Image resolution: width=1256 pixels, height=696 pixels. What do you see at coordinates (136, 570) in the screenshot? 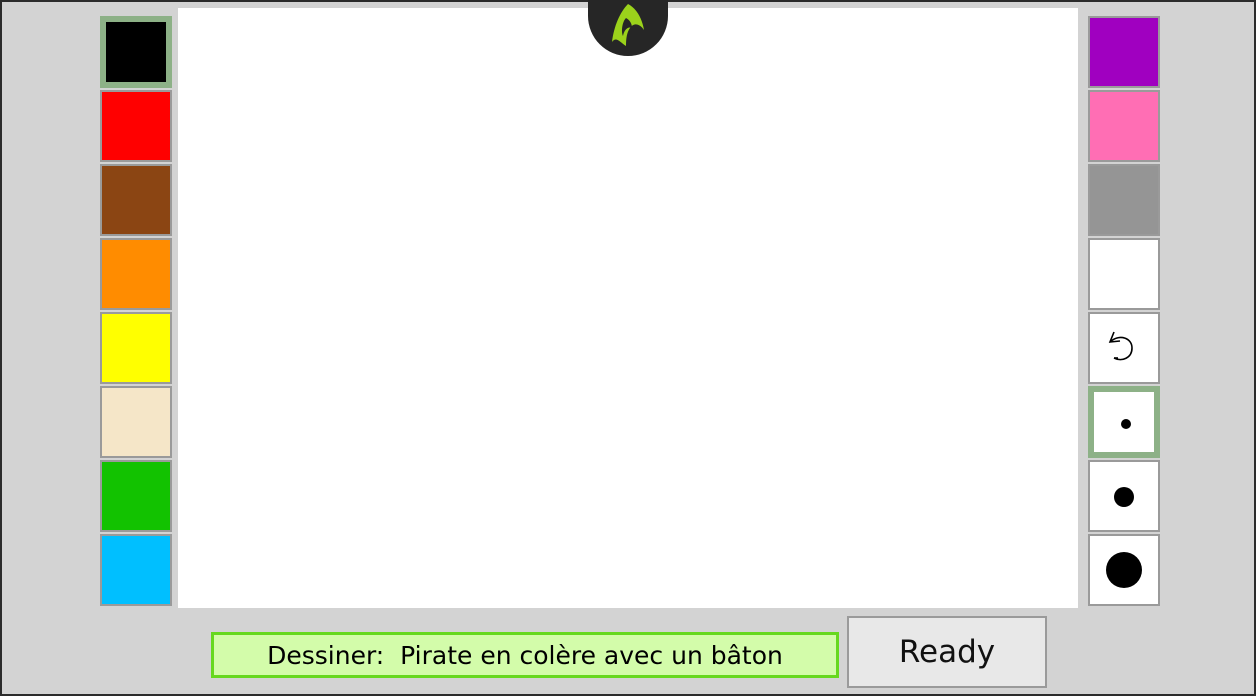
I see `color-swatch-sky-blue` at bounding box center [136, 570].